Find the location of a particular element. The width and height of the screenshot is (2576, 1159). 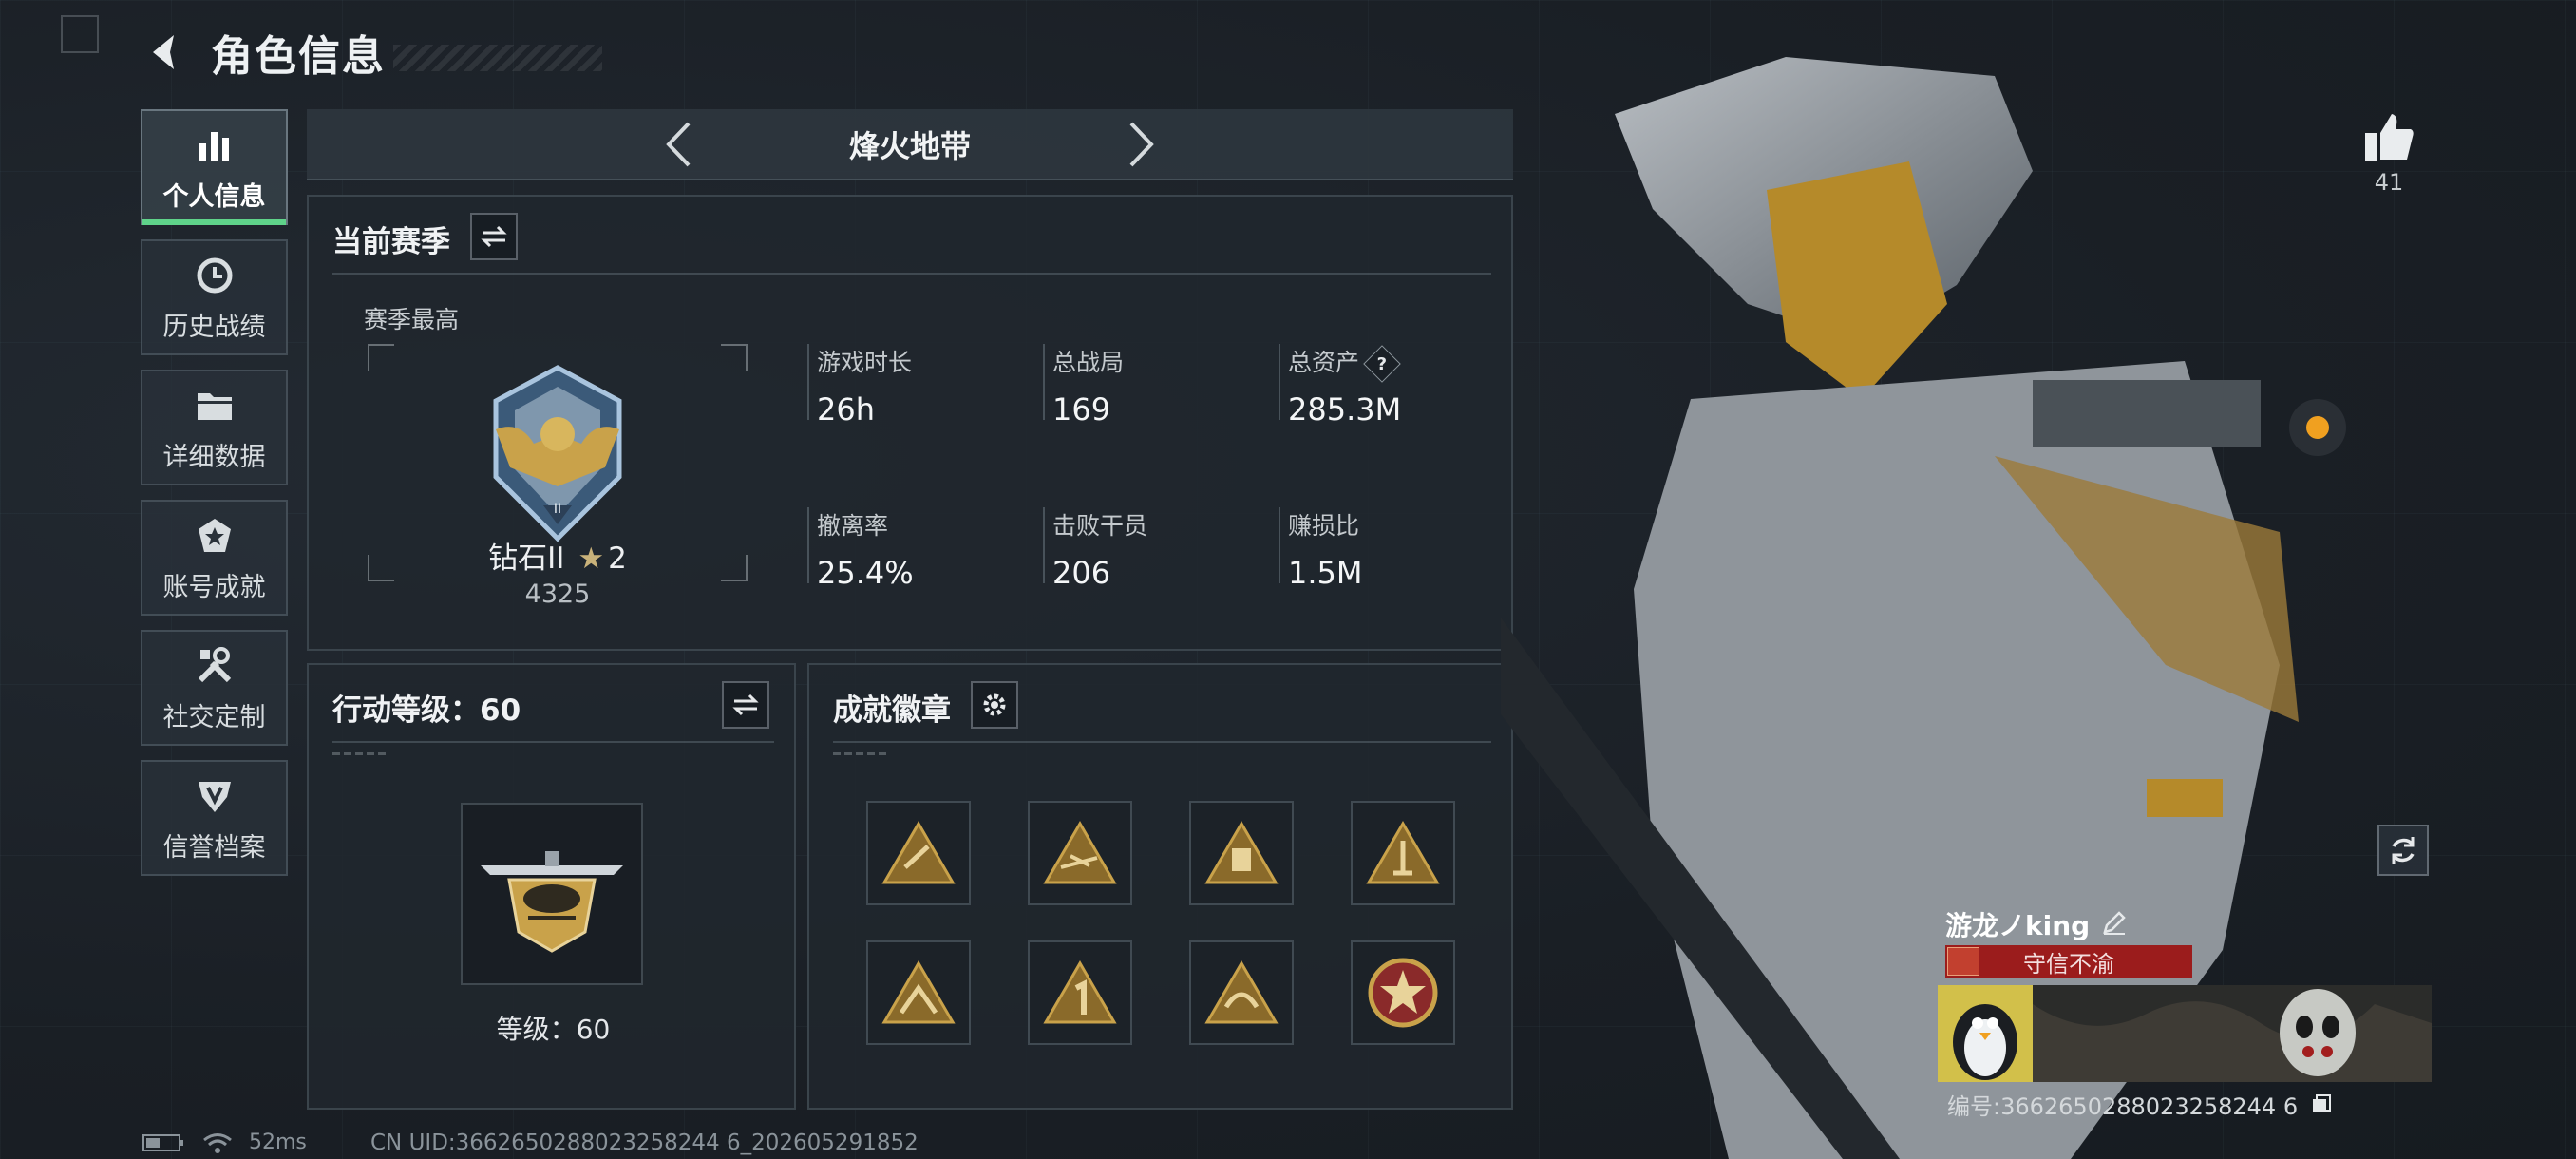

achievements-settings-button is located at coordinates (995, 705).